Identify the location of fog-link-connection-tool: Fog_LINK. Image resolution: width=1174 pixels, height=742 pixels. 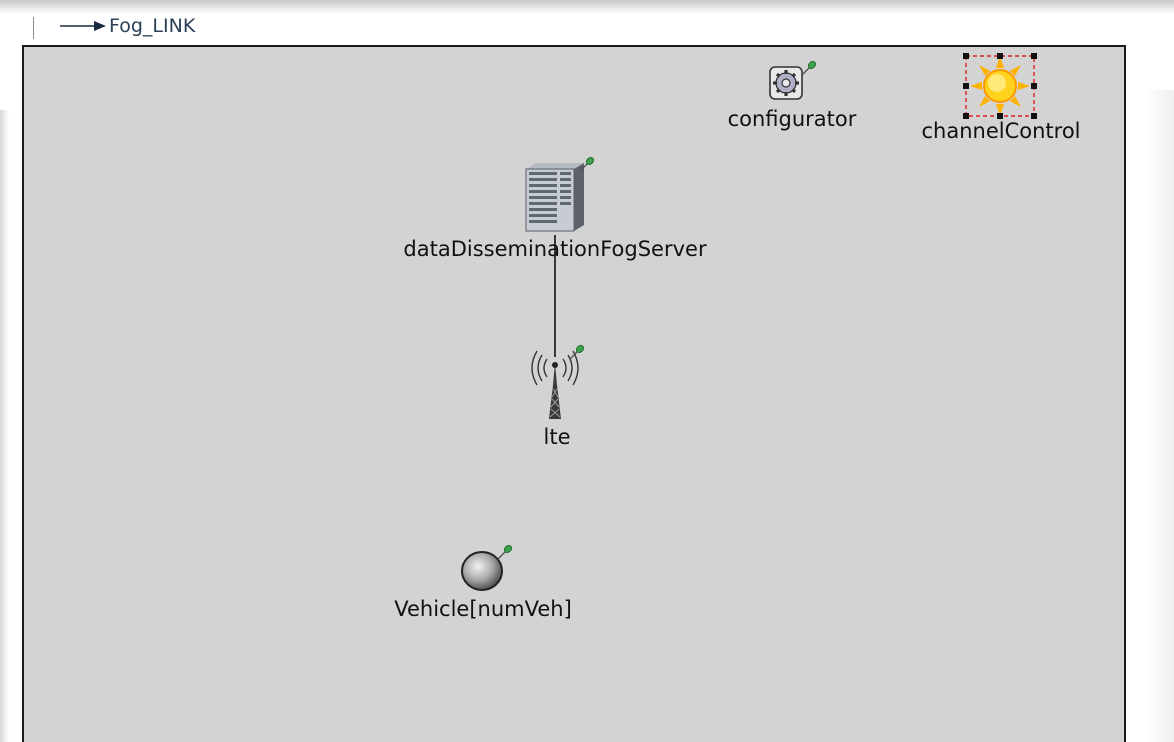
(127, 26).